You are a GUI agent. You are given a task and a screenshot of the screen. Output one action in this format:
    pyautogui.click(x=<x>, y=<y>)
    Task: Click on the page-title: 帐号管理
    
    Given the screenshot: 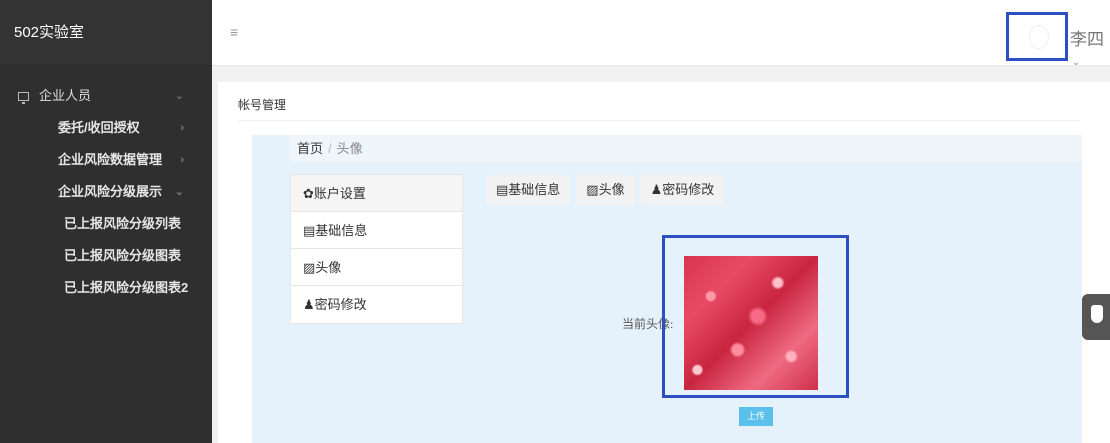 What is the action you would take?
    pyautogui.click(x=262, y=105)
    